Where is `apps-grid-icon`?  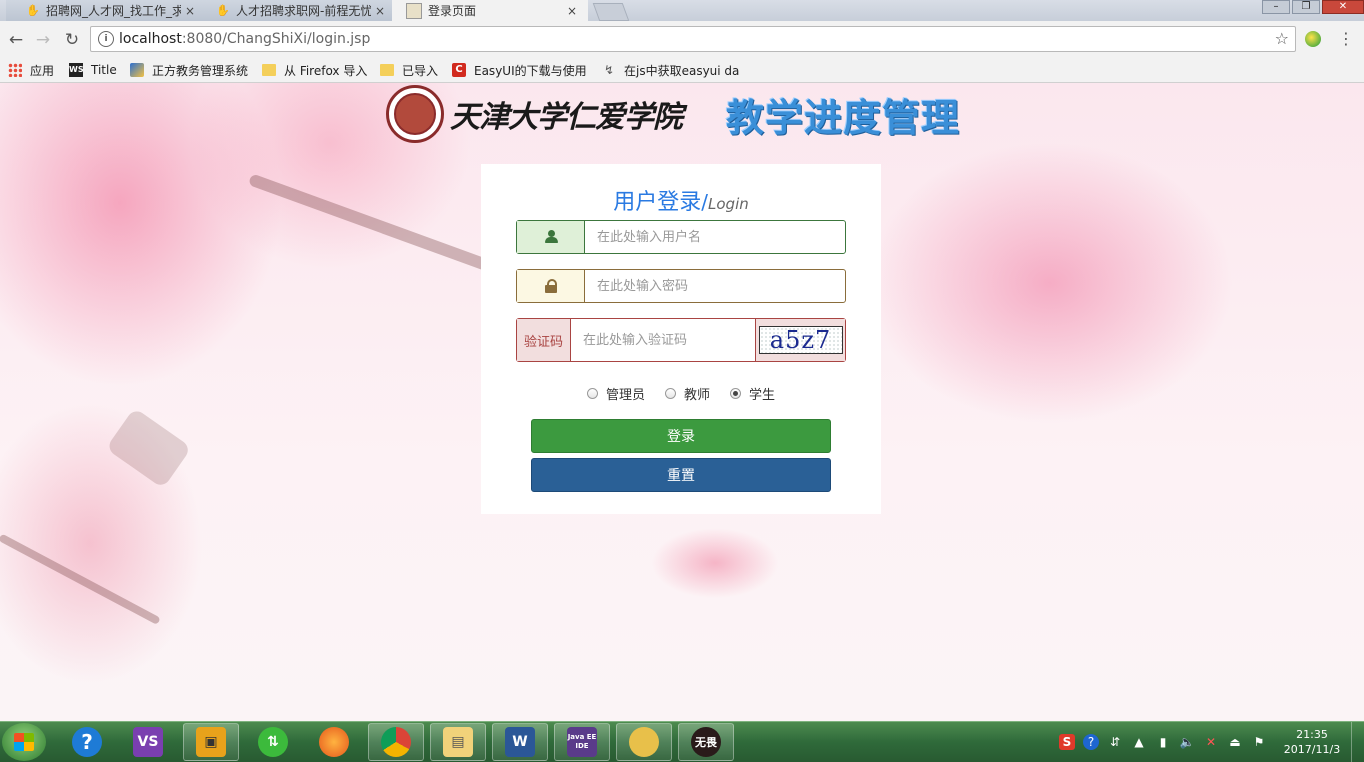 apps-grid-icon is located at coordinates (15, 70).